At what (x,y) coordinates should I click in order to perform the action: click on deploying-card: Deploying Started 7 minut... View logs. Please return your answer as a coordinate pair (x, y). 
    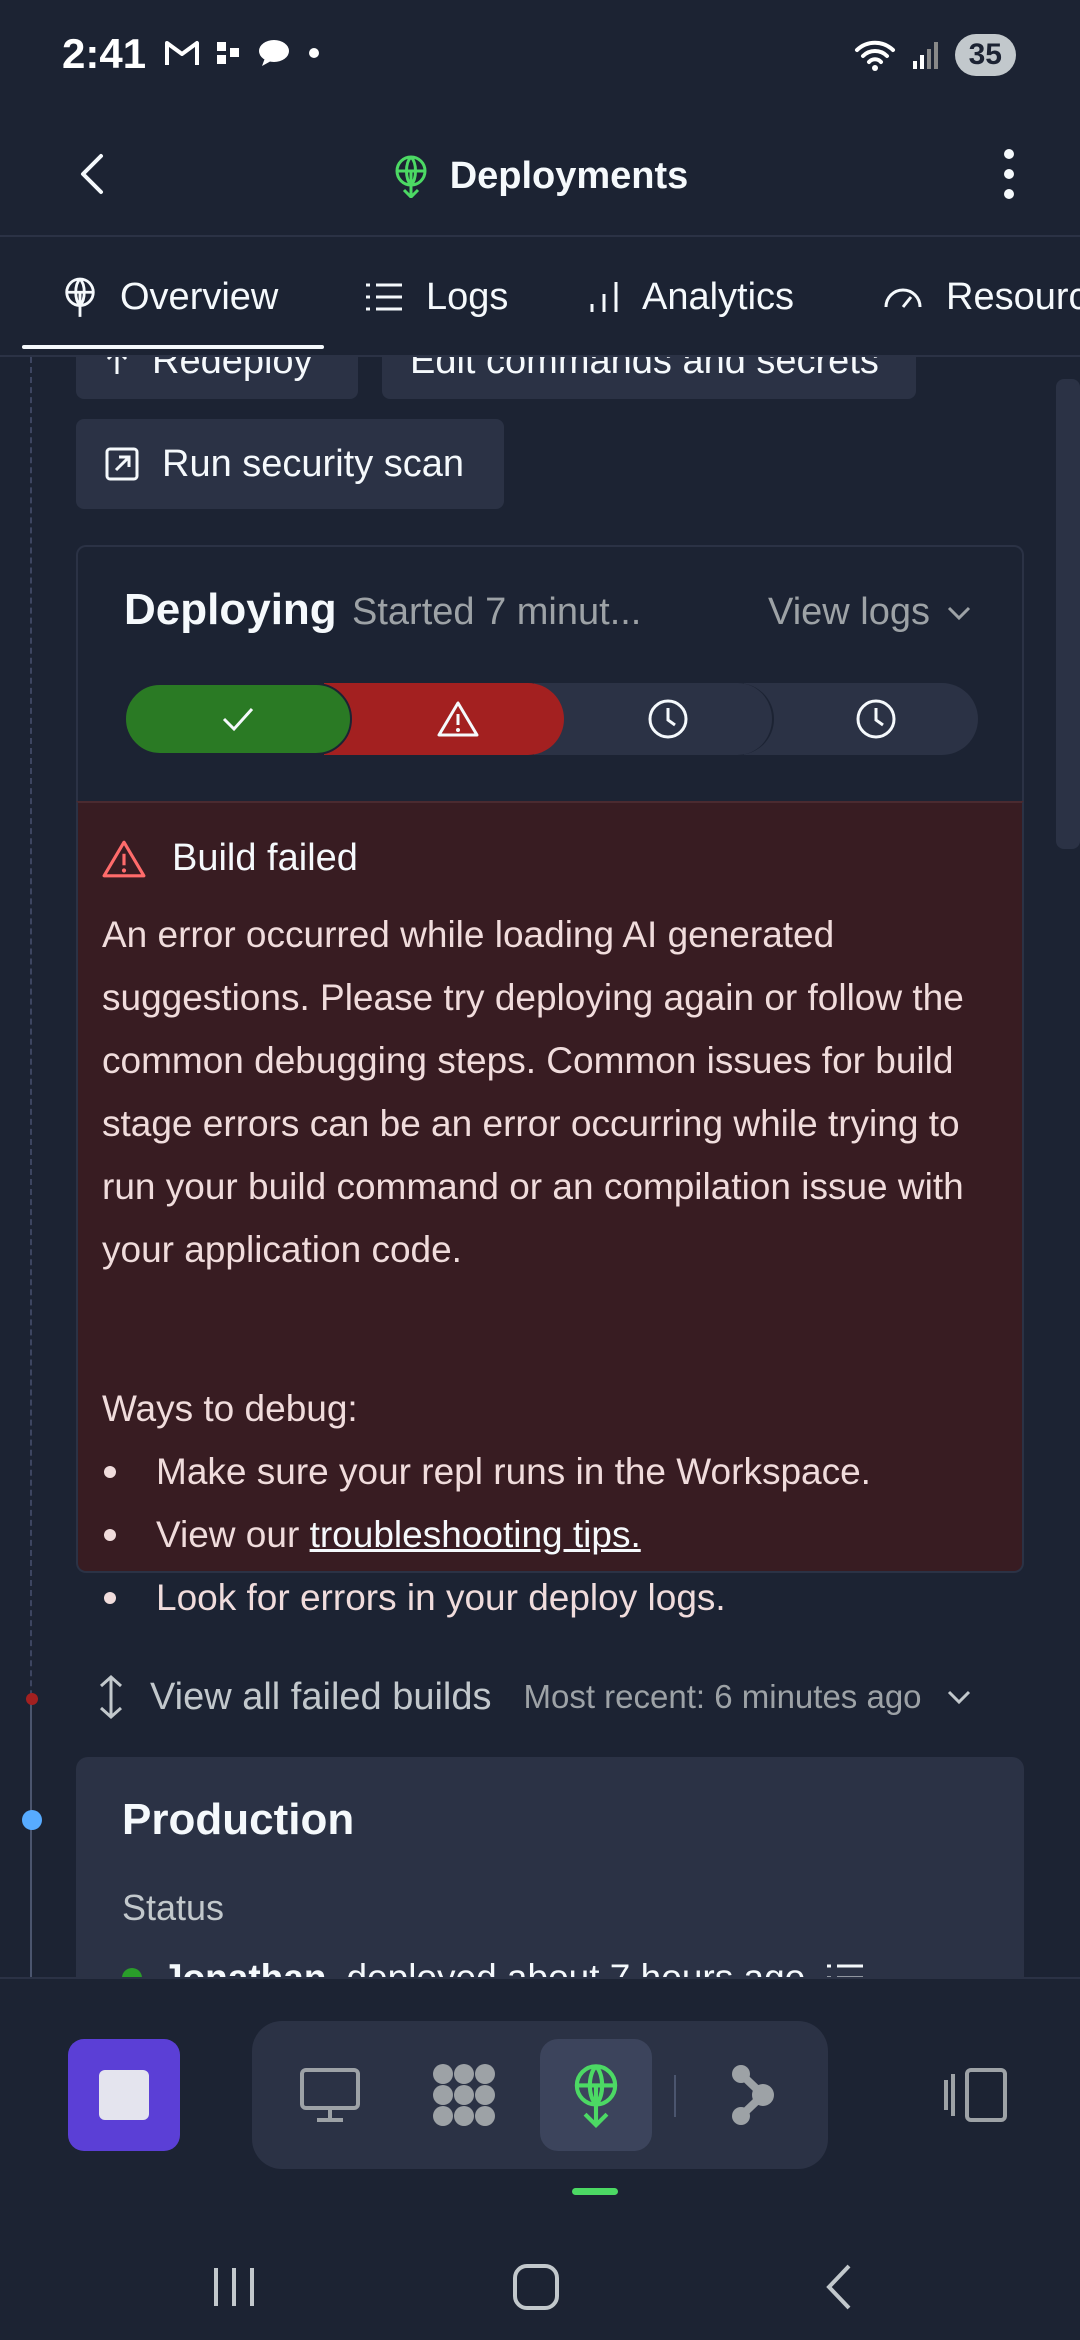
    Looking at the image, I should click on (550, 674).